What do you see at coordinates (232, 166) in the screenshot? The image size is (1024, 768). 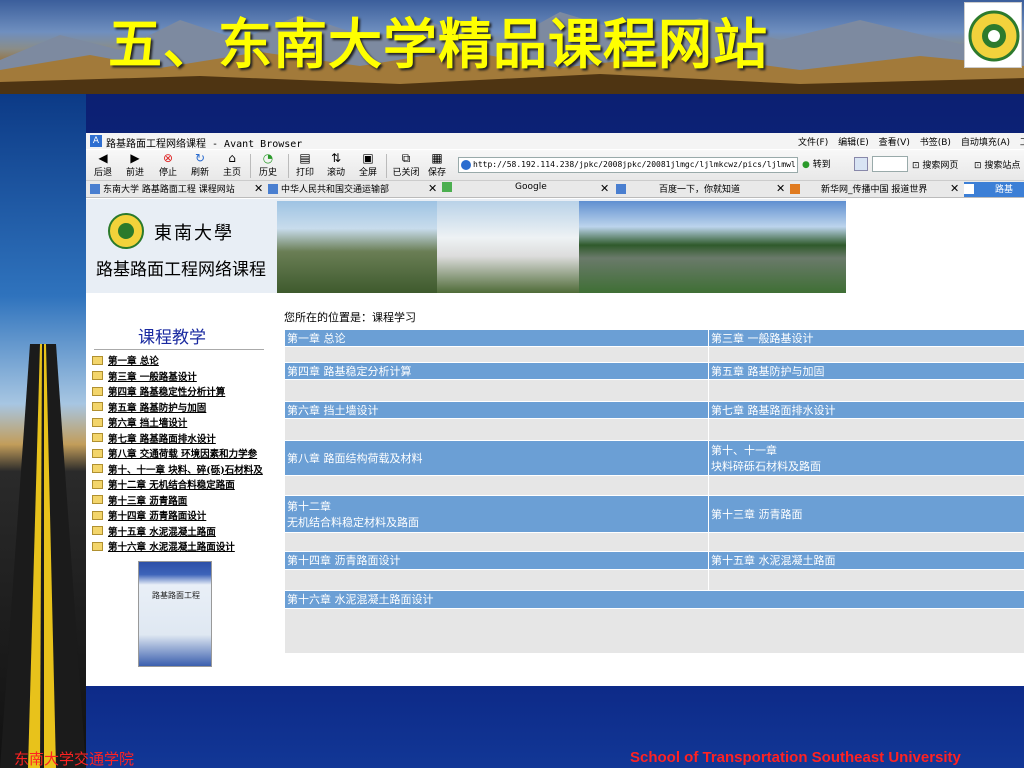 I see `home-button: ⌂ 主页` at bounding box center [232, 166].